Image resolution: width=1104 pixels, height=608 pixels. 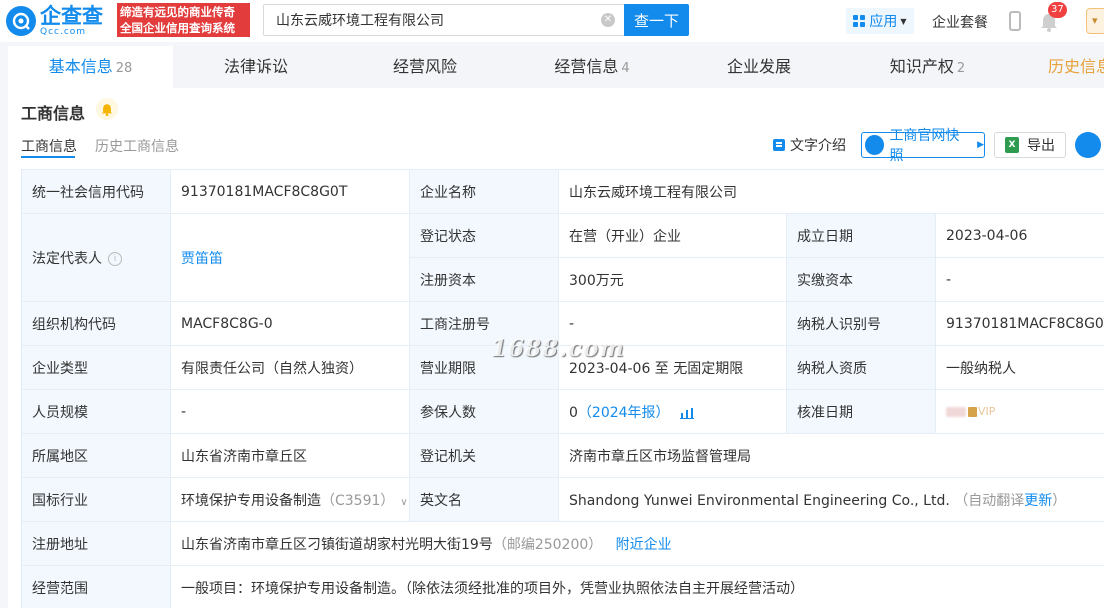 What do you see at coordinates (90, 67) in the screenshot?
I see `tab-basic-info: 基本信息 28` at bounding box center [90, 67].